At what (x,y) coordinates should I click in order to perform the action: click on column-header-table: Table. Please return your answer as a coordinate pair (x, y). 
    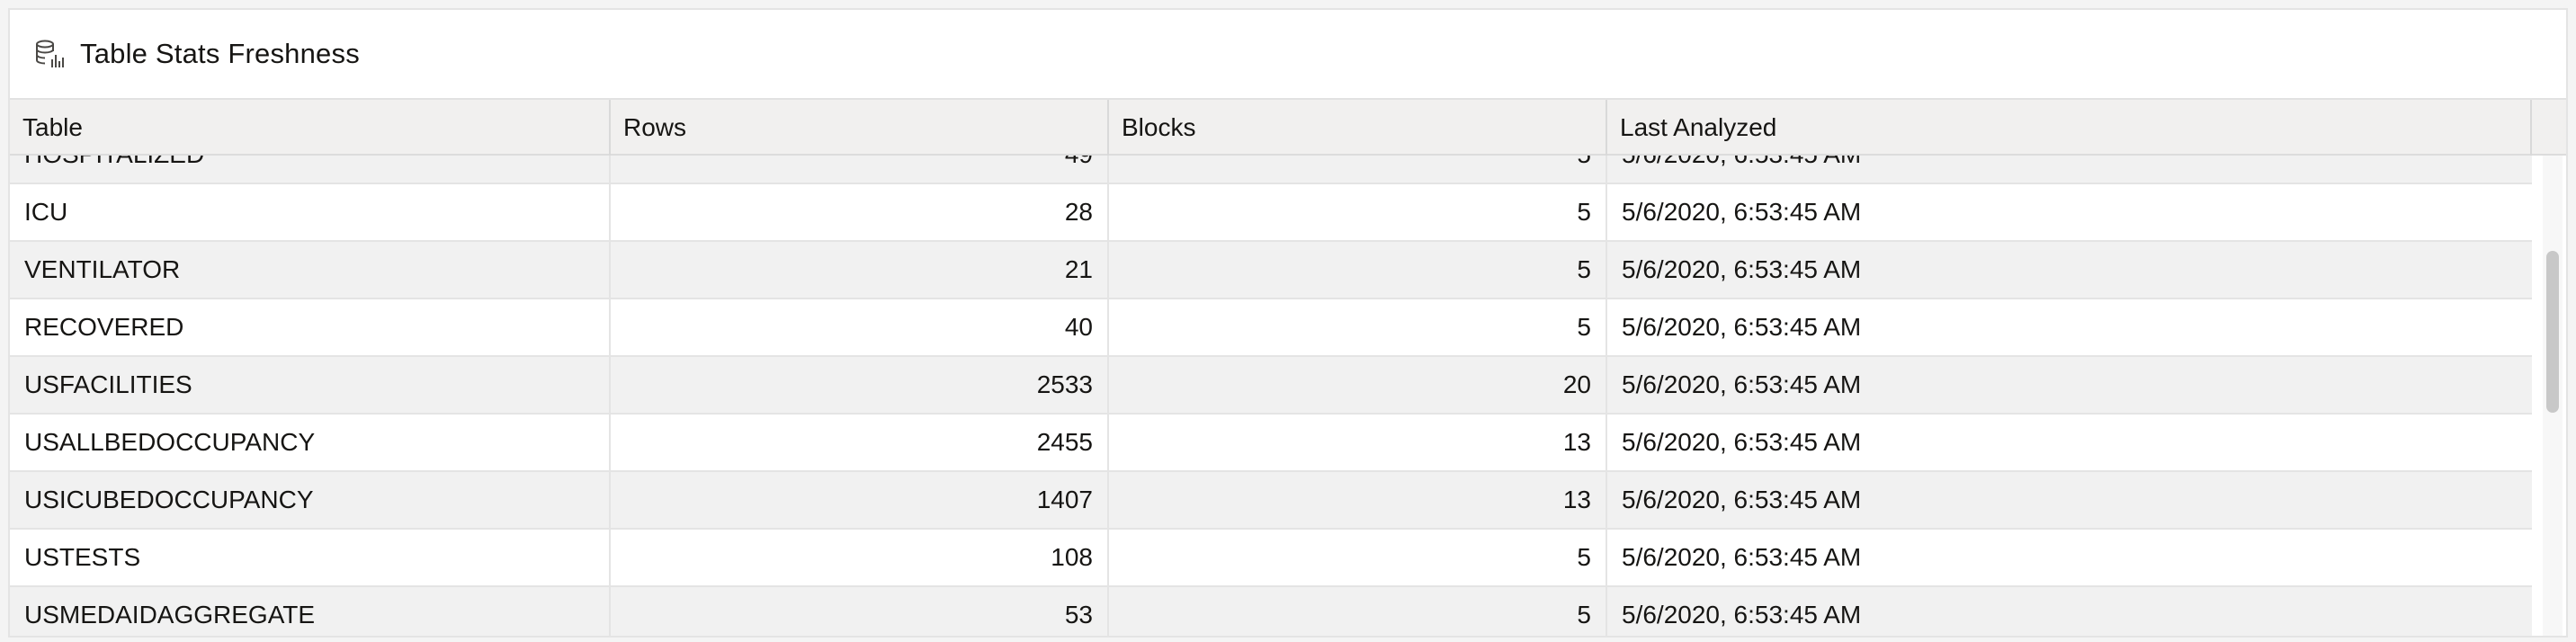
    Looking at the image, I should click on (310, 128).